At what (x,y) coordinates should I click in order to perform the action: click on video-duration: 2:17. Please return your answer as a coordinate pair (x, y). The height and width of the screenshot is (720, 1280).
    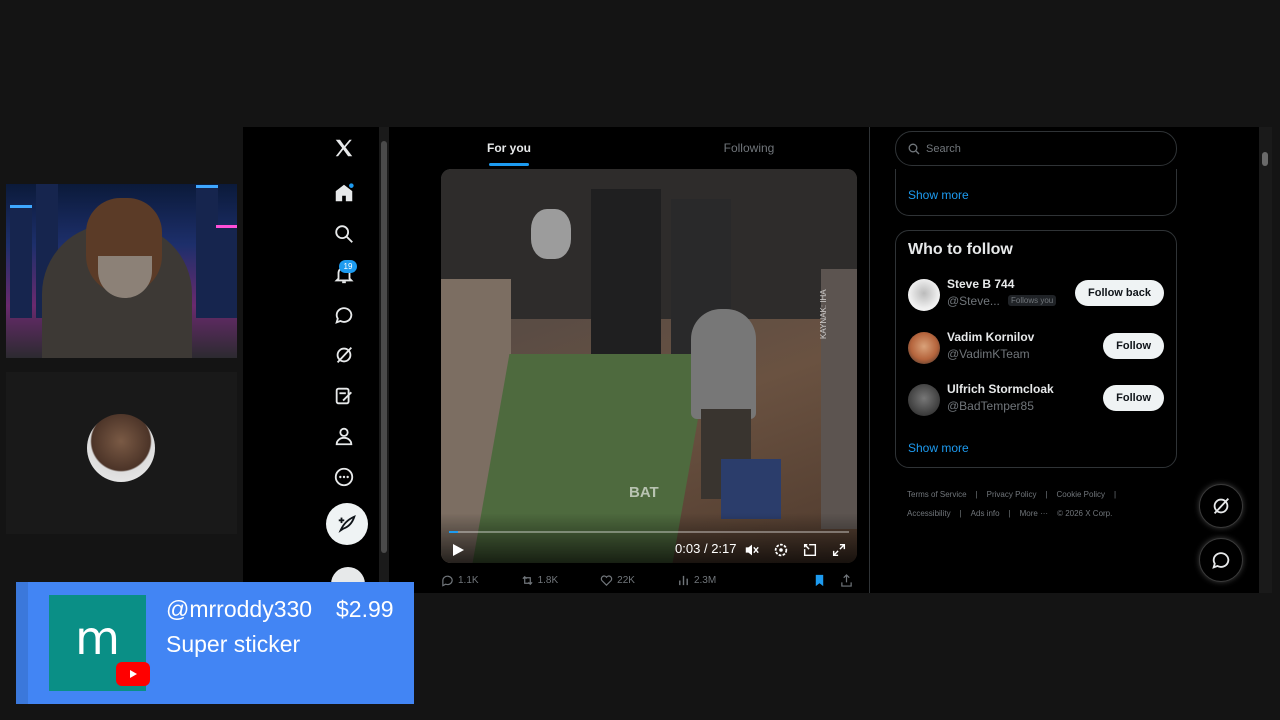
    Looking at the image, I should click on (724, 548).